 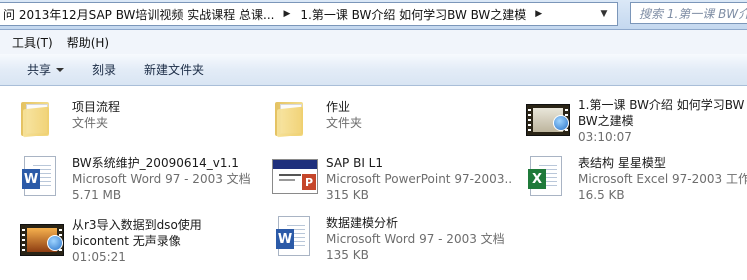 I want to click on breadcrumb-current: 1.第一课 BW介绍 如何学习BW BW之建模, so click(x=412, y=14).